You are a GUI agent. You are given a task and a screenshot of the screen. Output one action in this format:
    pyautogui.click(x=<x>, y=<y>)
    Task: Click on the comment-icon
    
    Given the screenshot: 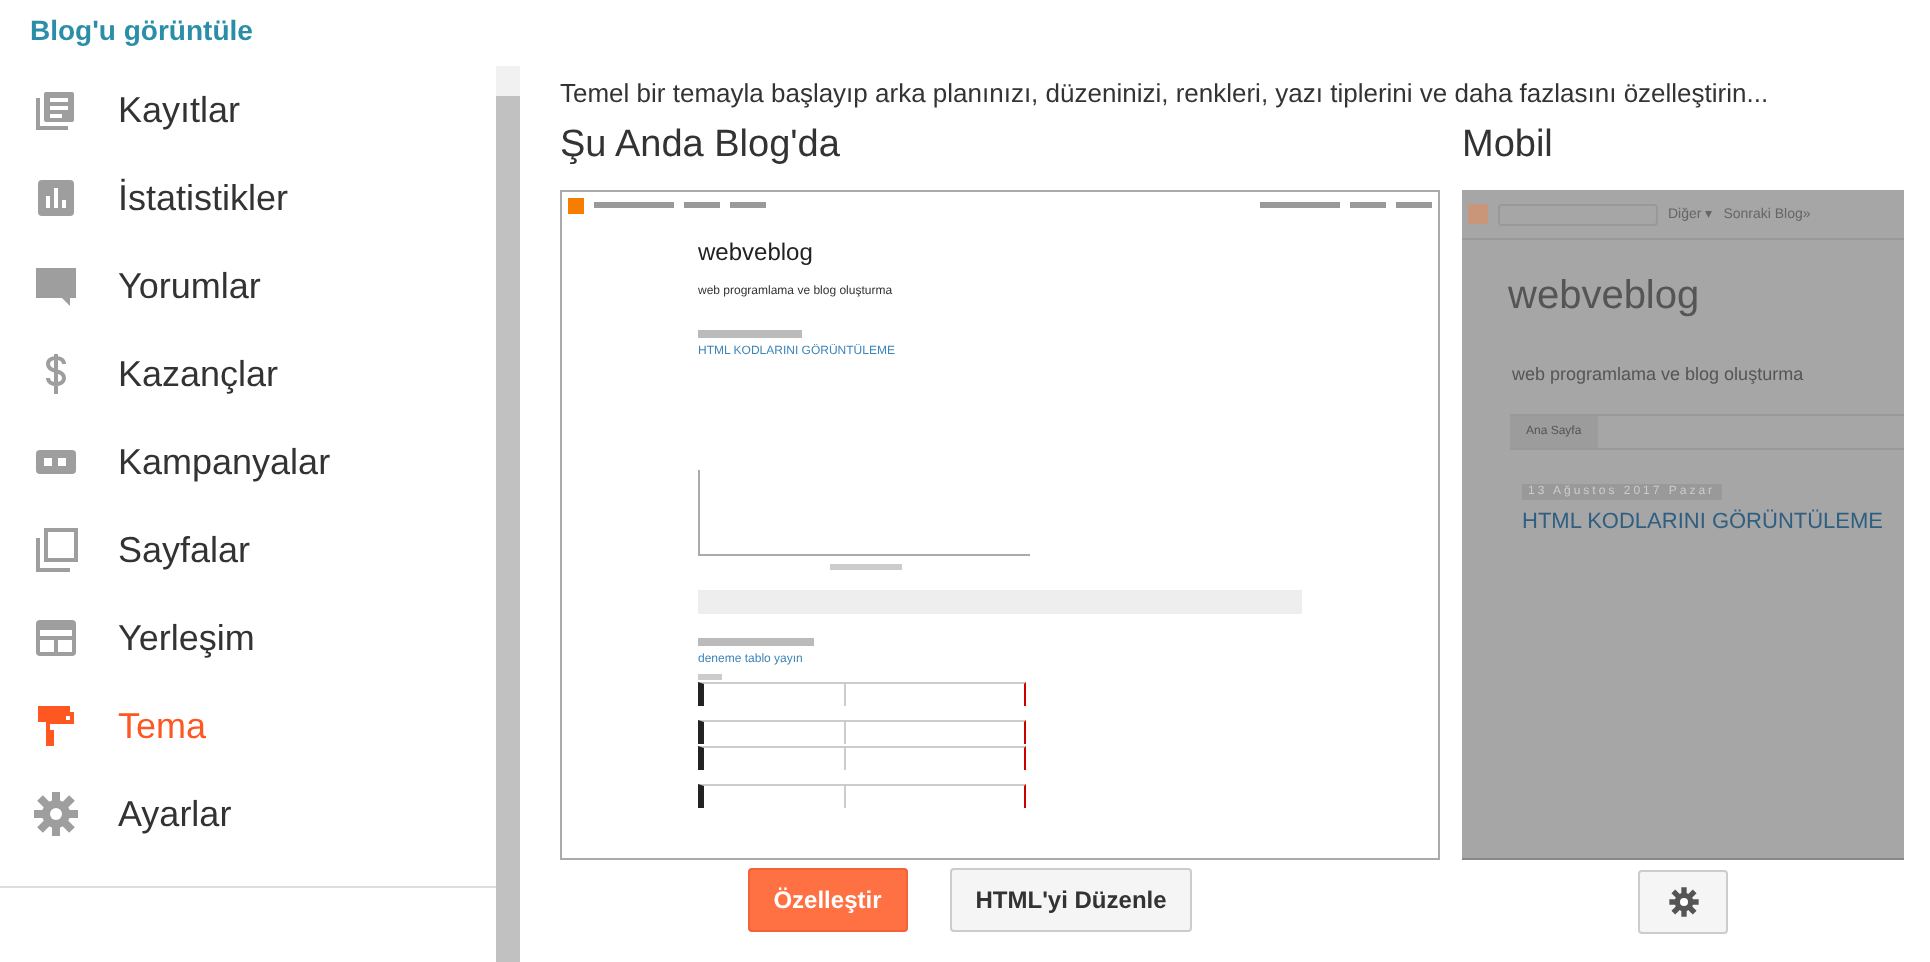 What is the action you would take?
    pyautogui.click(x=56, y=286)
    